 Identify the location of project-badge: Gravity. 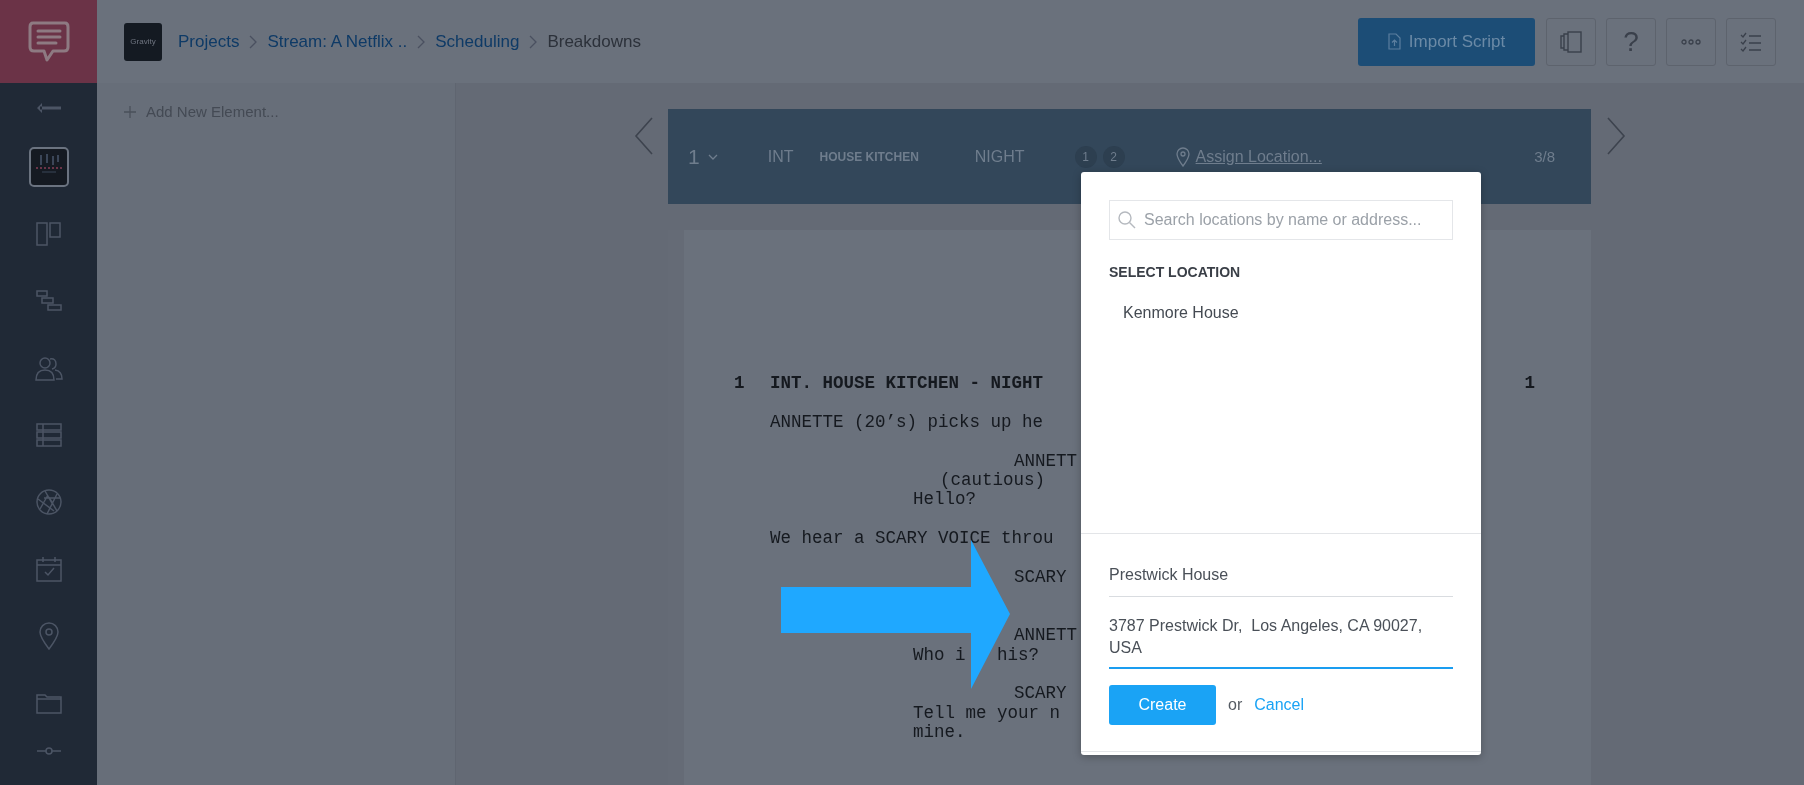
(143, 41).